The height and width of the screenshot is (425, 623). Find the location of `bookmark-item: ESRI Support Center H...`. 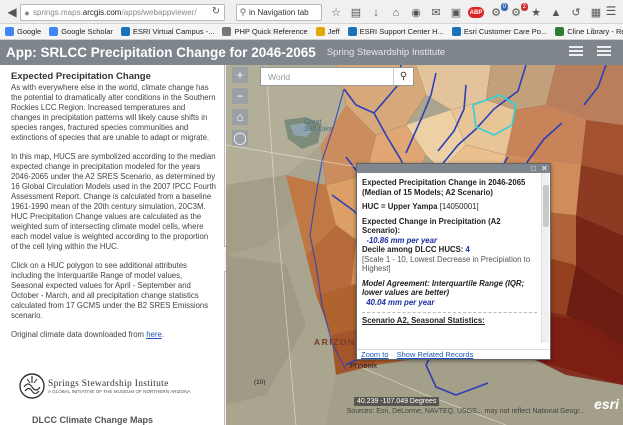

bookmark-item: ESRI Support Center H... is located at coordinates (395, 31).